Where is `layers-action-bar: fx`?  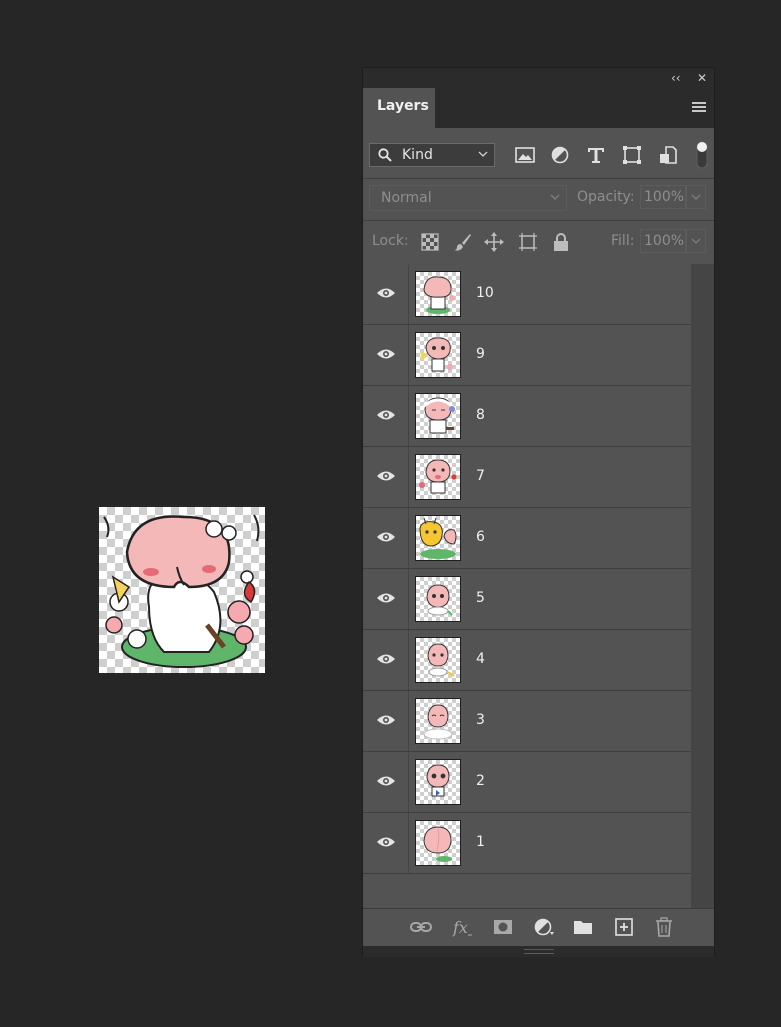 layers-action-bar: fx is located at coordinates (538, 926).